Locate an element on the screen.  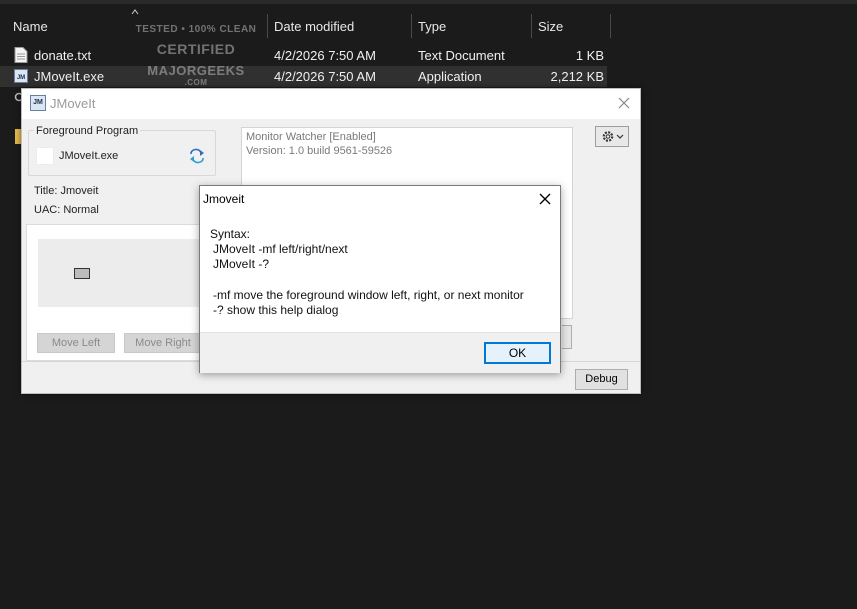
foreground-title-text: Title: Jmoveit is located at coordinates (66, 191).